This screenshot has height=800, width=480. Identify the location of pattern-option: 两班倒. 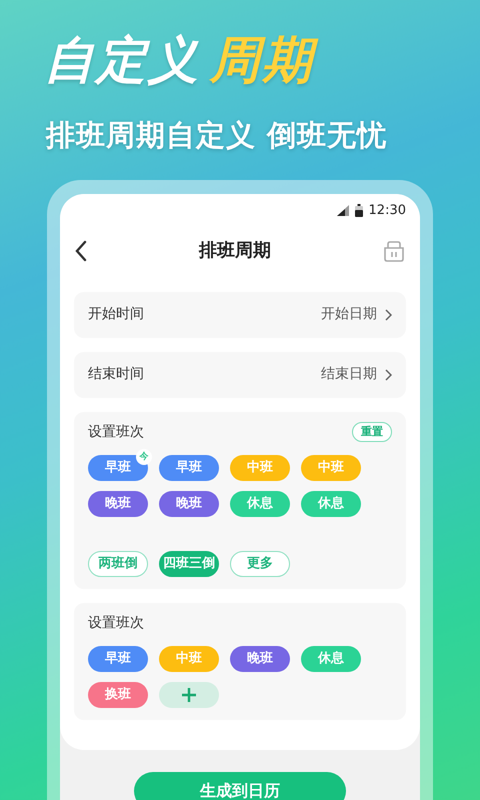
(118, 563).